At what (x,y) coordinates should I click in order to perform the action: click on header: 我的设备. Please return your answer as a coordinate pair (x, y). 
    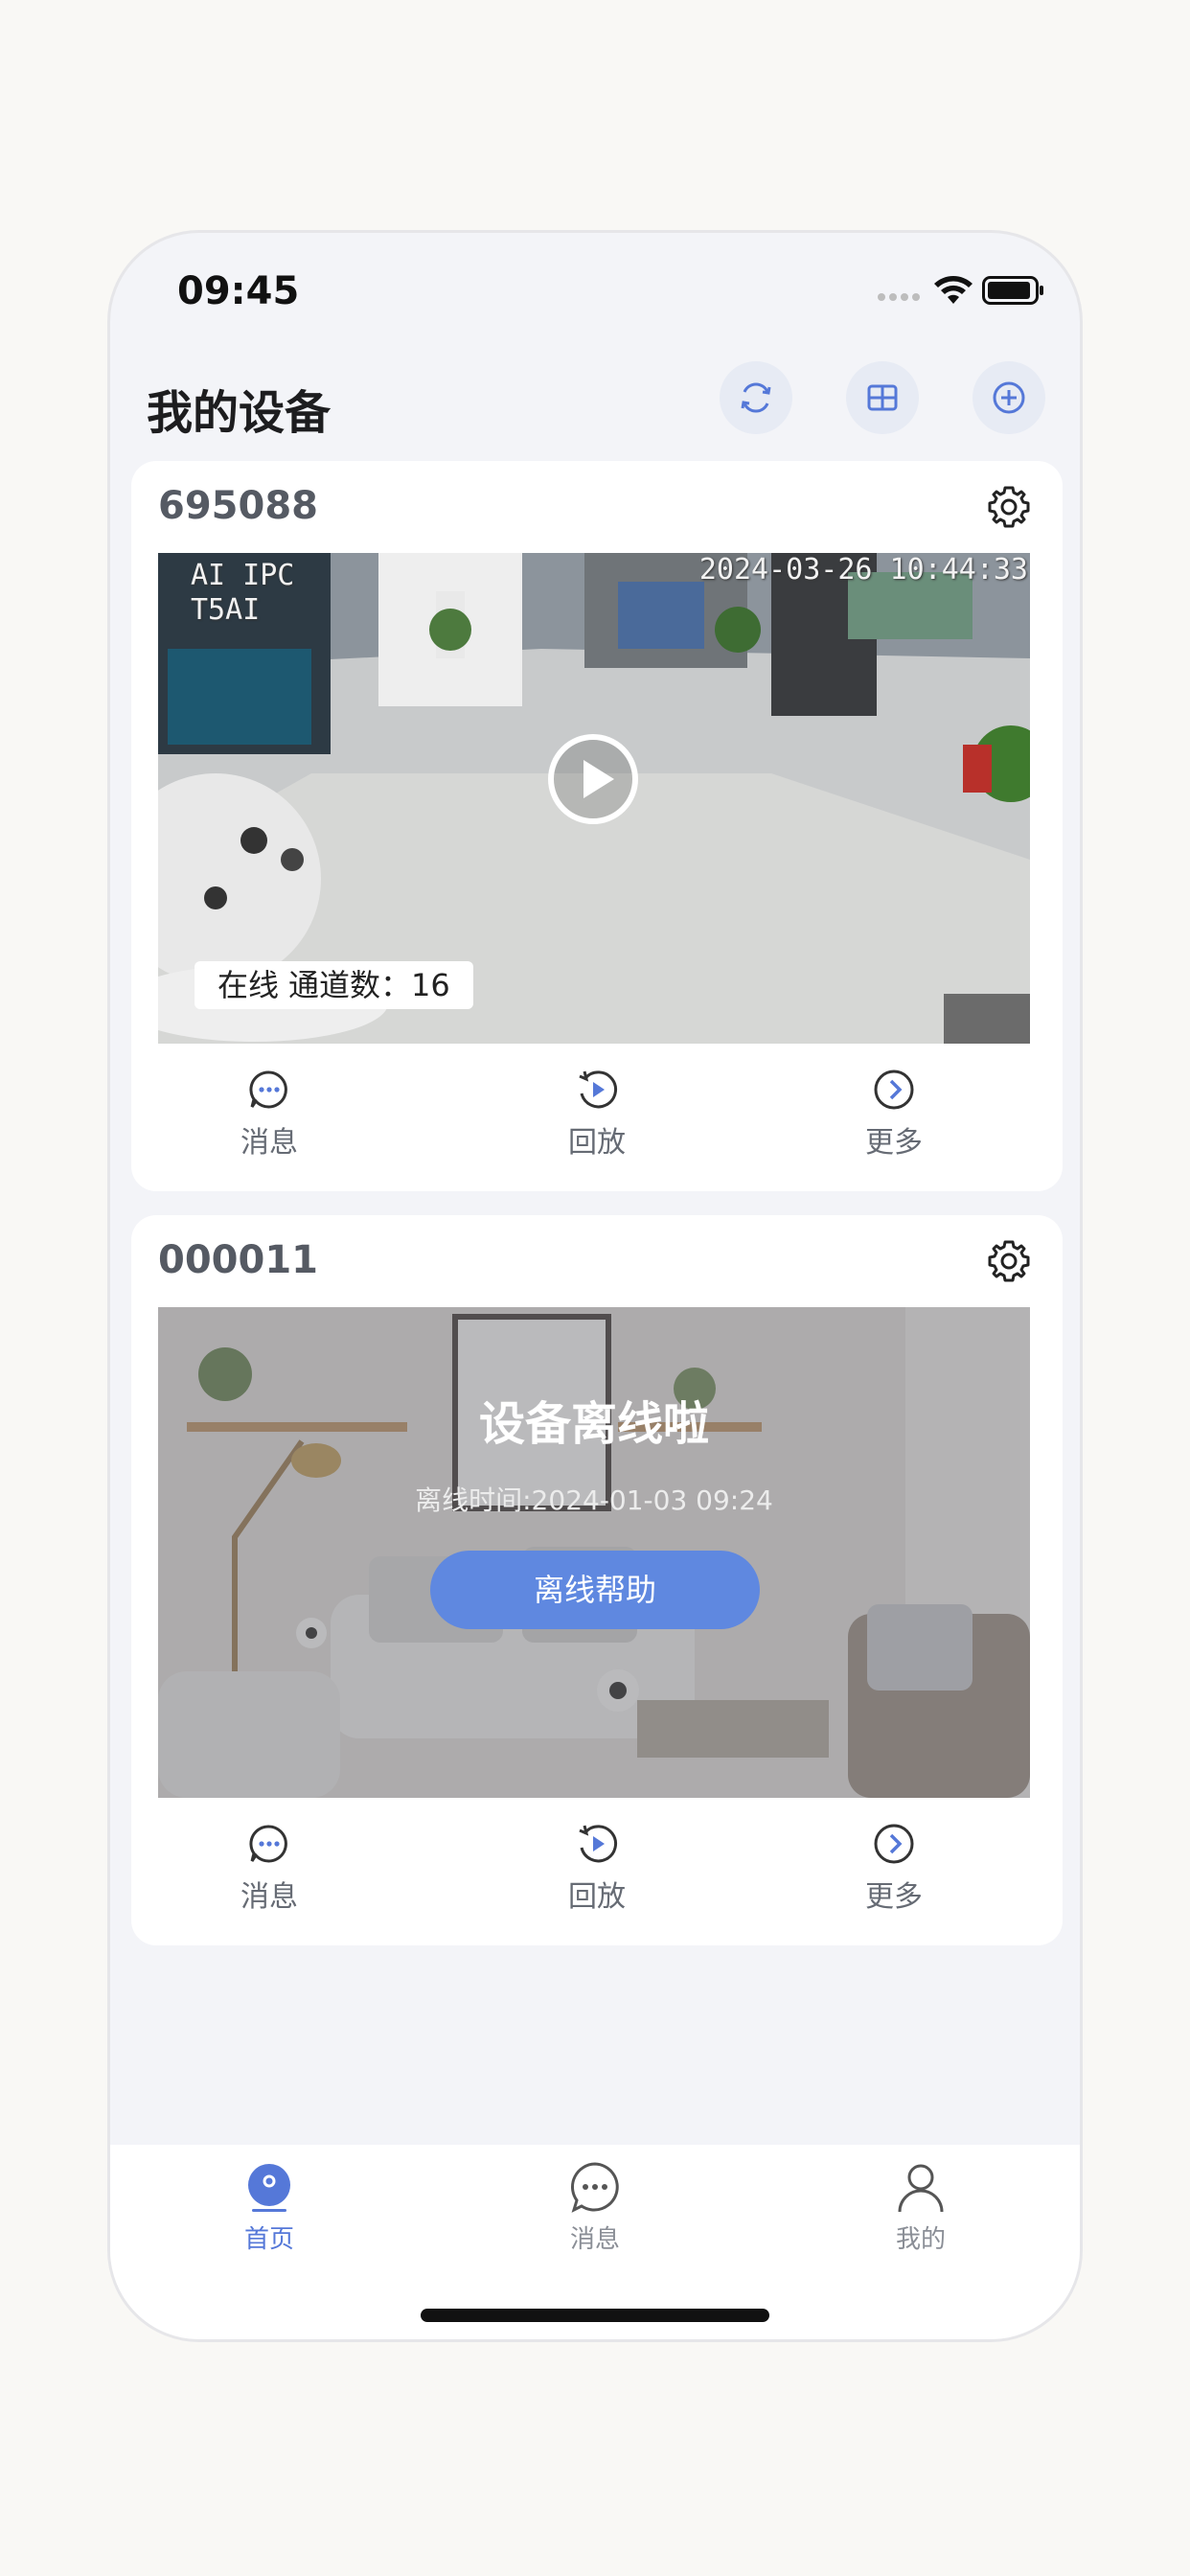
    Looking at the image, I should click on (595, 405).